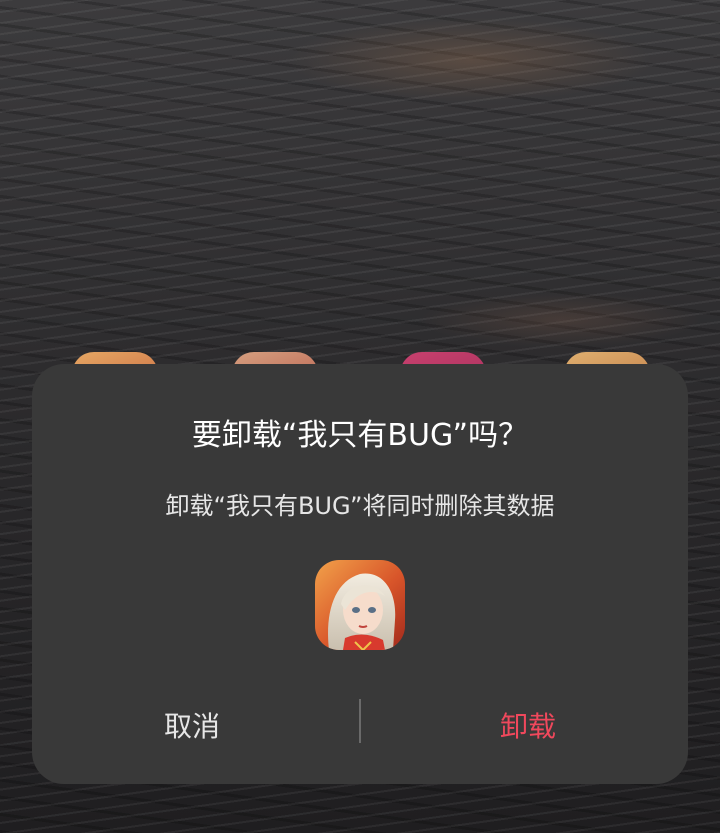  What do you see at coordinates (528, 727) in the screenshot?
I see `uninstall-button: 卸载` at bounding box center [528, 727].